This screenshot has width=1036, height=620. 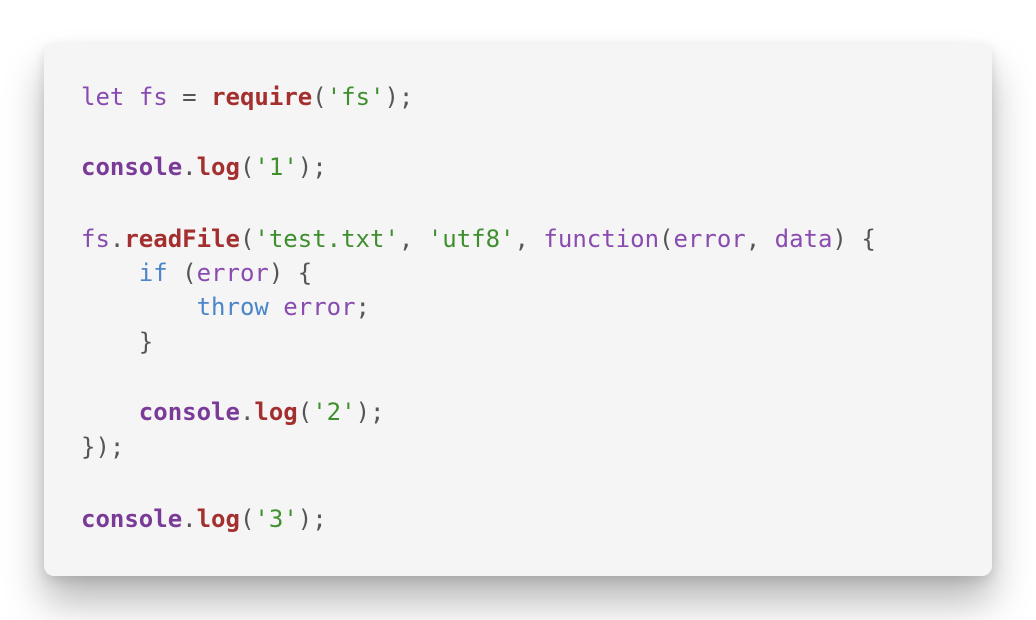 What do you see at coordinates (153, 273) in the screenshot?
I see `code-token: if` at bounding box center [153, 273].